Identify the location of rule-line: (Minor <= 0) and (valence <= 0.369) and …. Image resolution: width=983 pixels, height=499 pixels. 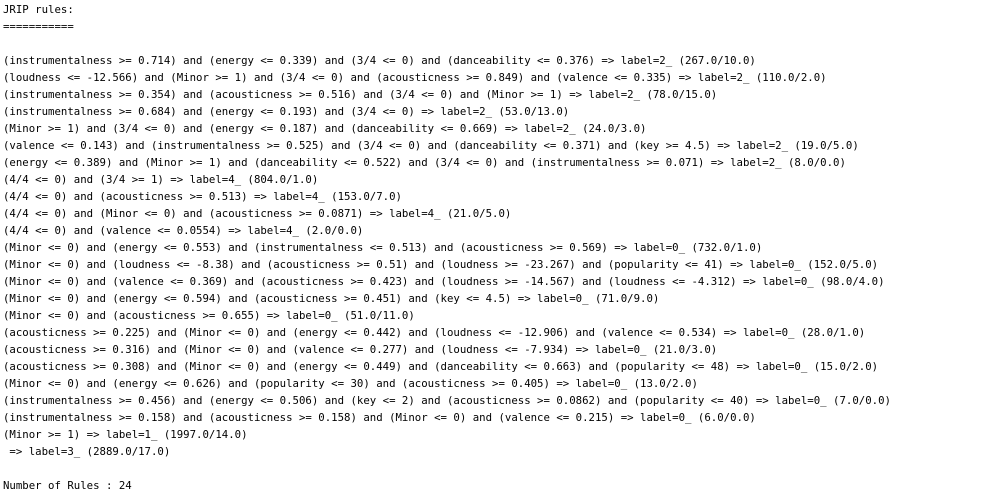
(444, 281).